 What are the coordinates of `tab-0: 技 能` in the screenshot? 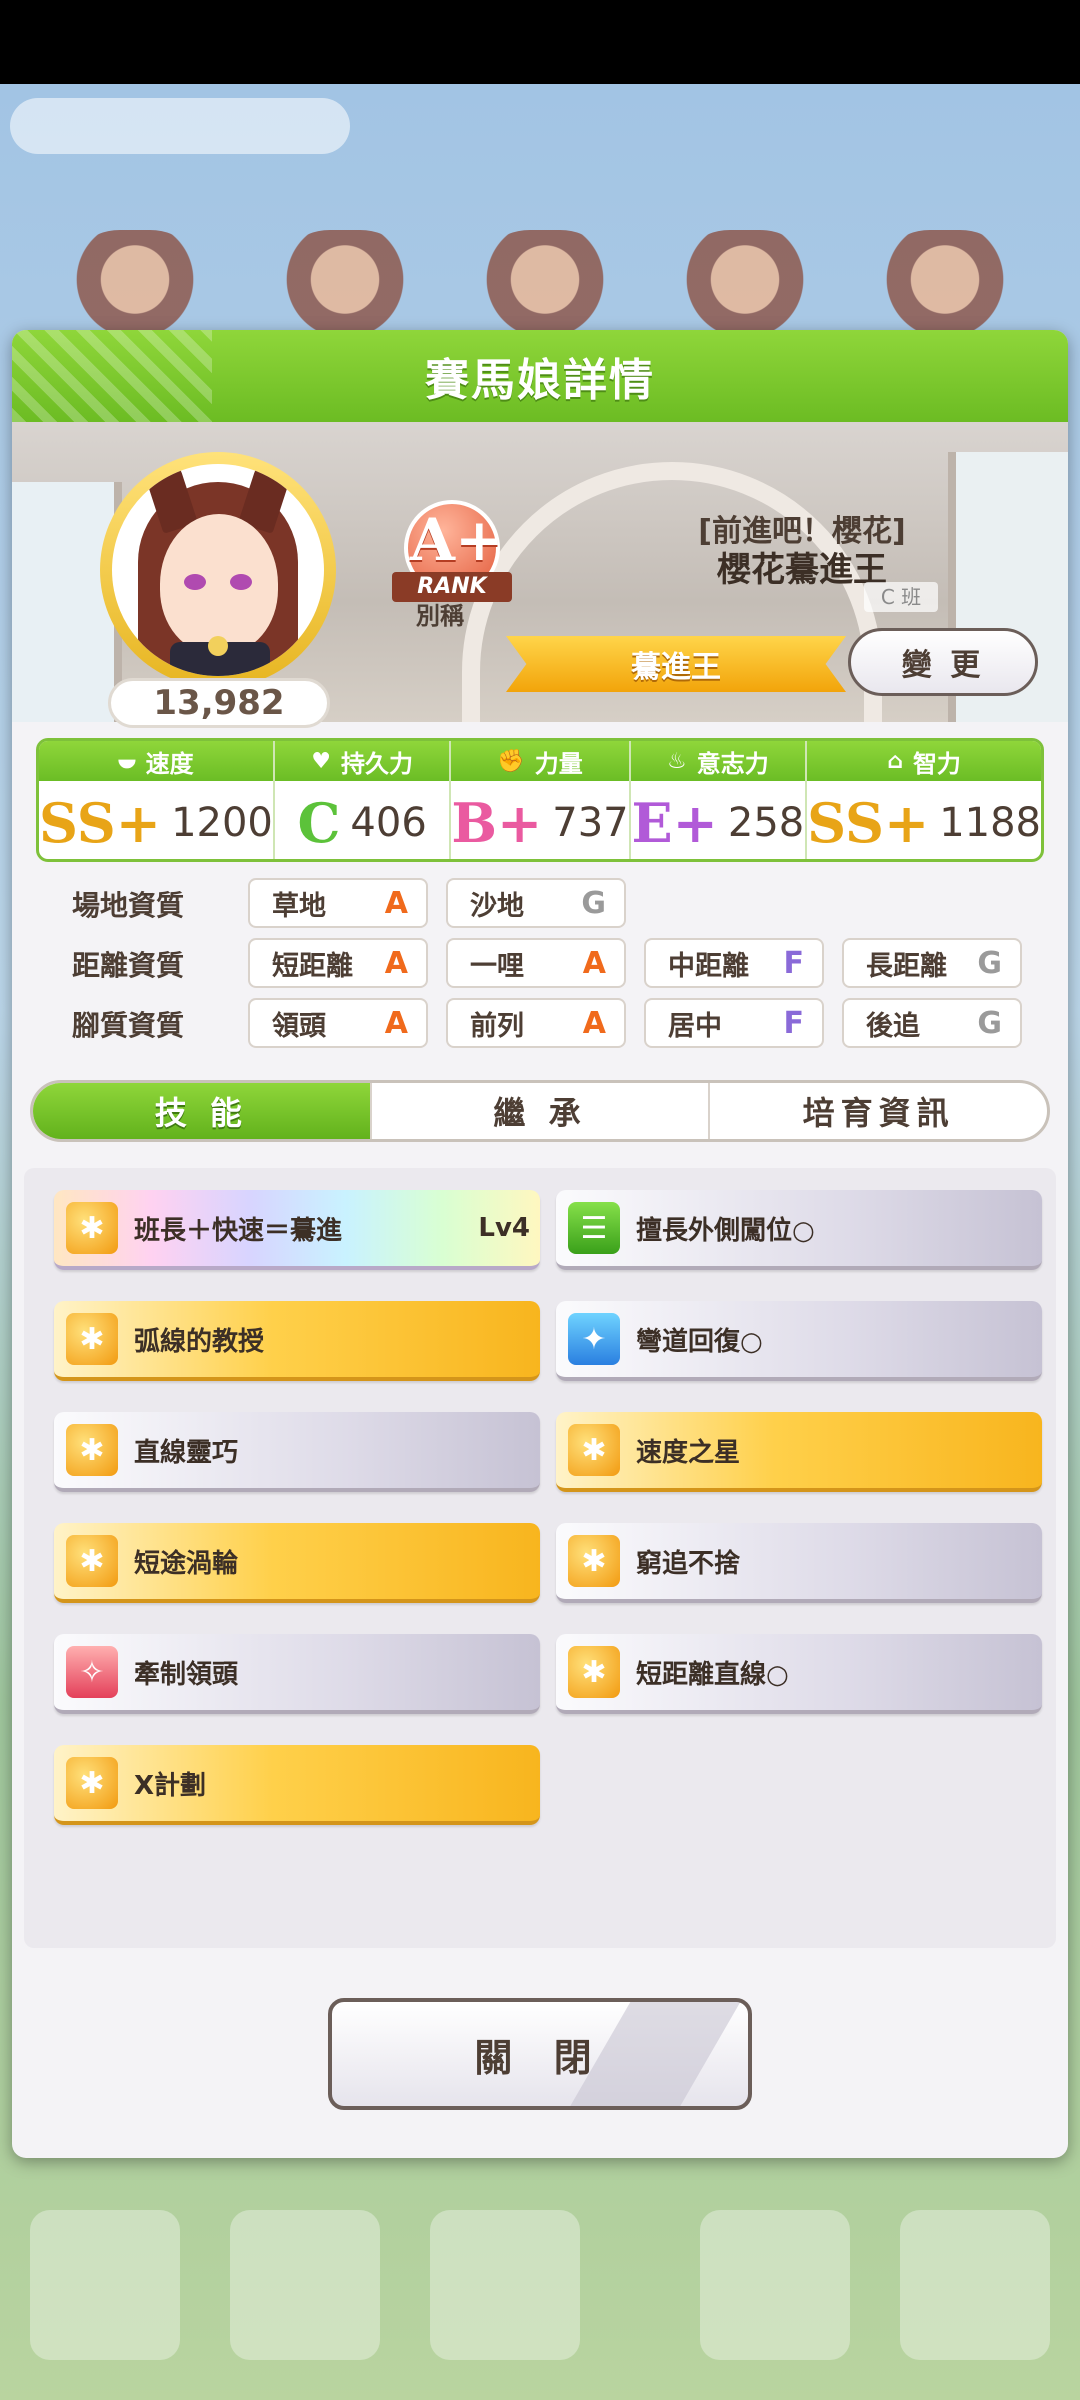 It's located at (202, 1111).